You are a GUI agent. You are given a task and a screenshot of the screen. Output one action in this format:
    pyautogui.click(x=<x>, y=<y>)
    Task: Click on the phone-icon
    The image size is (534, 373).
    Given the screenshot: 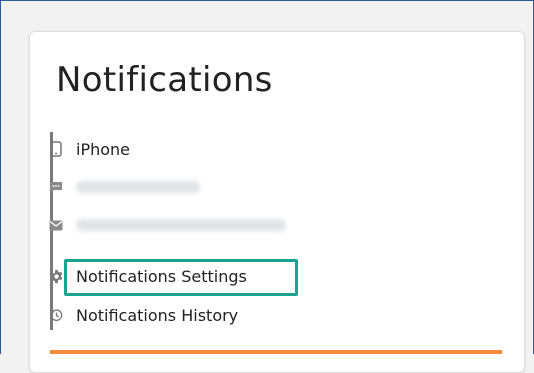 What is the action you would take?
    pyautogui.click(x=56, y=149)
    